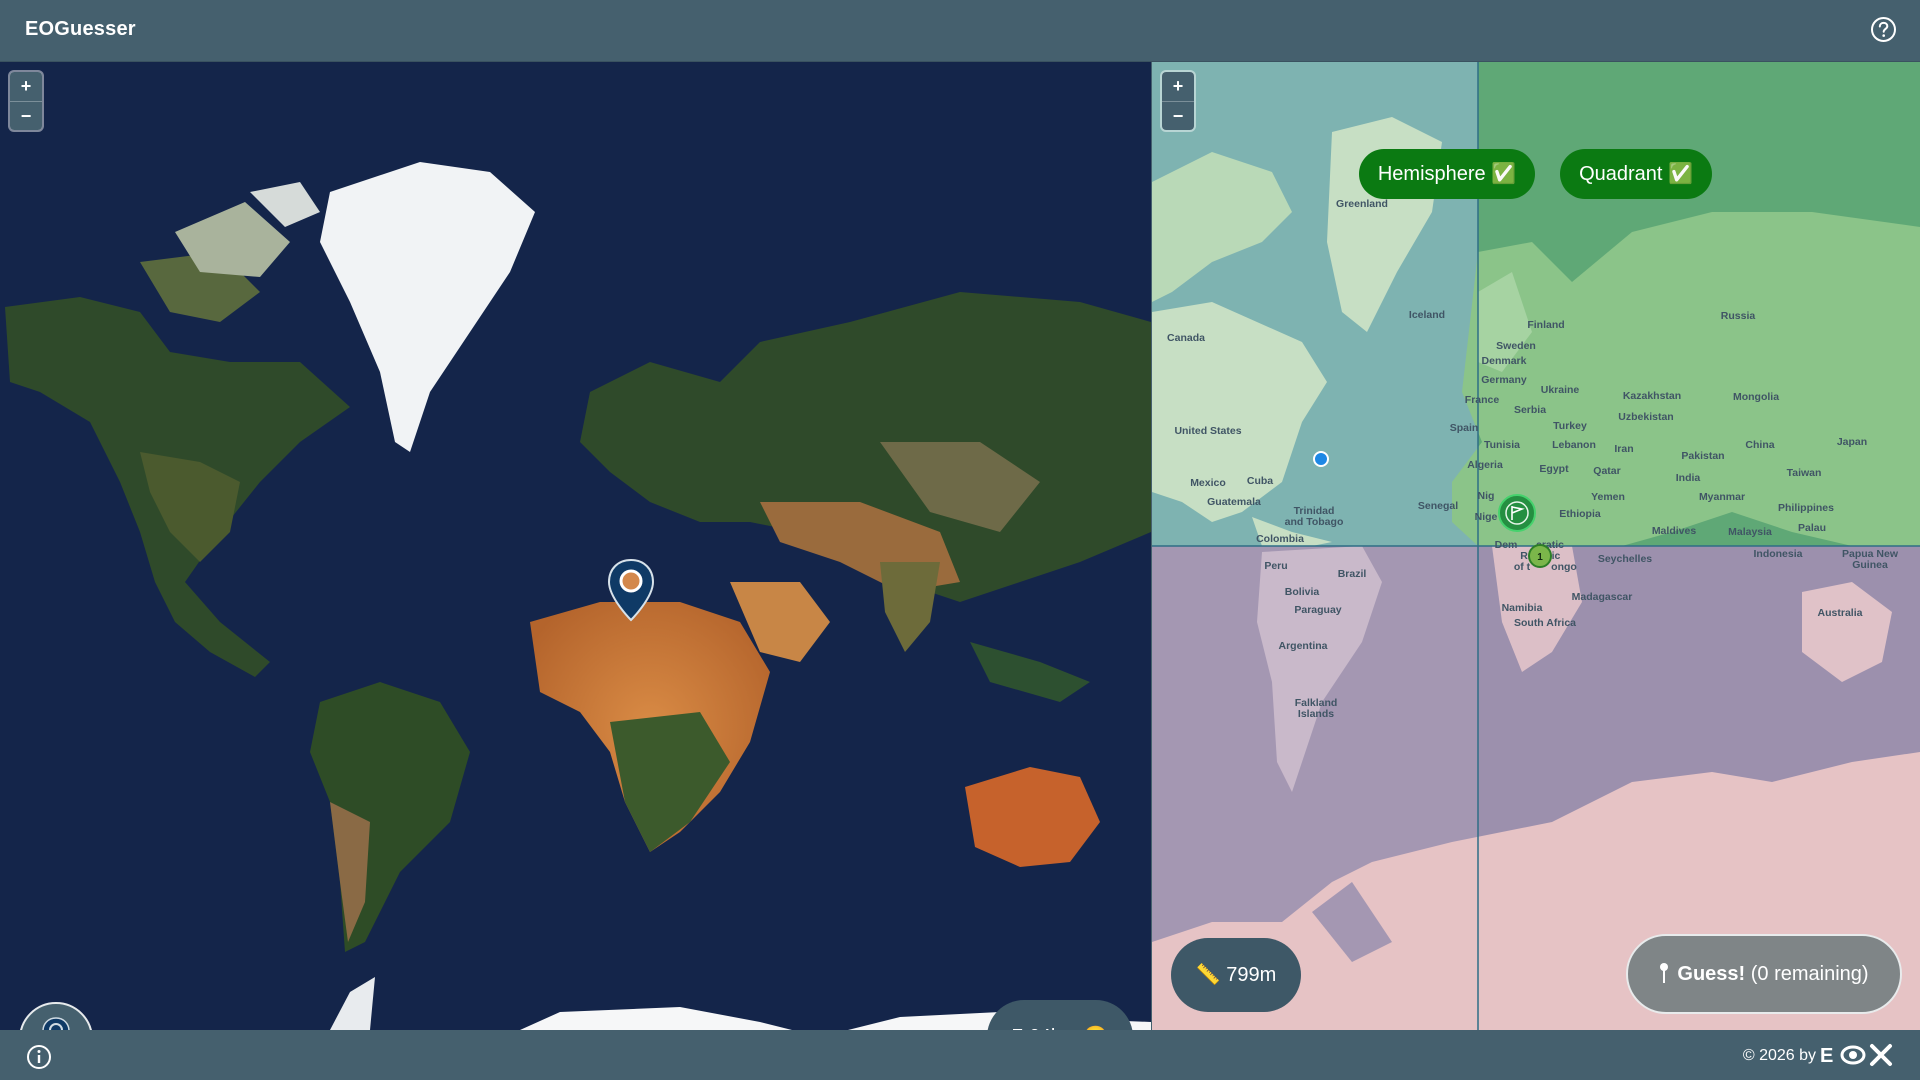 The width and height of the screenshot is (1920, 1080). I want to click on label-niger: Nig, so click(1486, 496).